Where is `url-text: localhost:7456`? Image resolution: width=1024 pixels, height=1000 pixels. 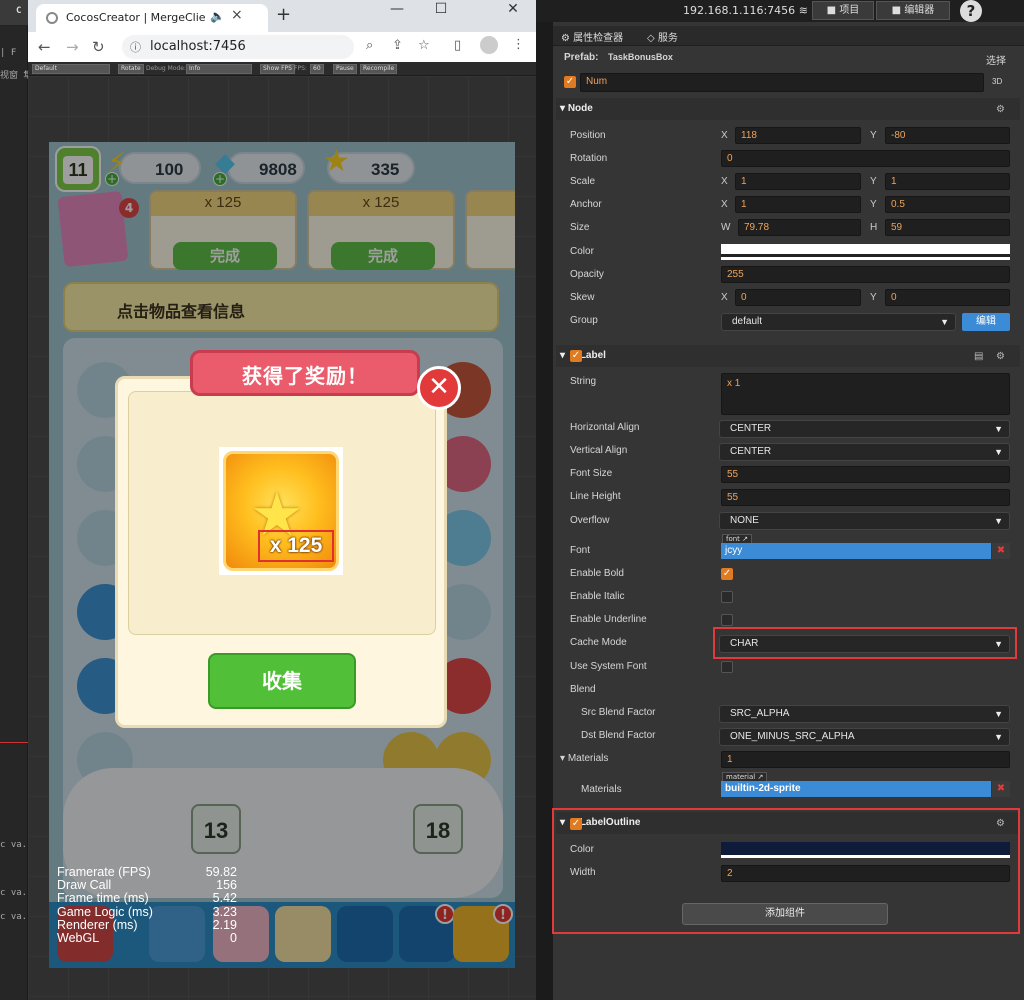
url-text: localhost:7456 is located at coordinates (198, 46).